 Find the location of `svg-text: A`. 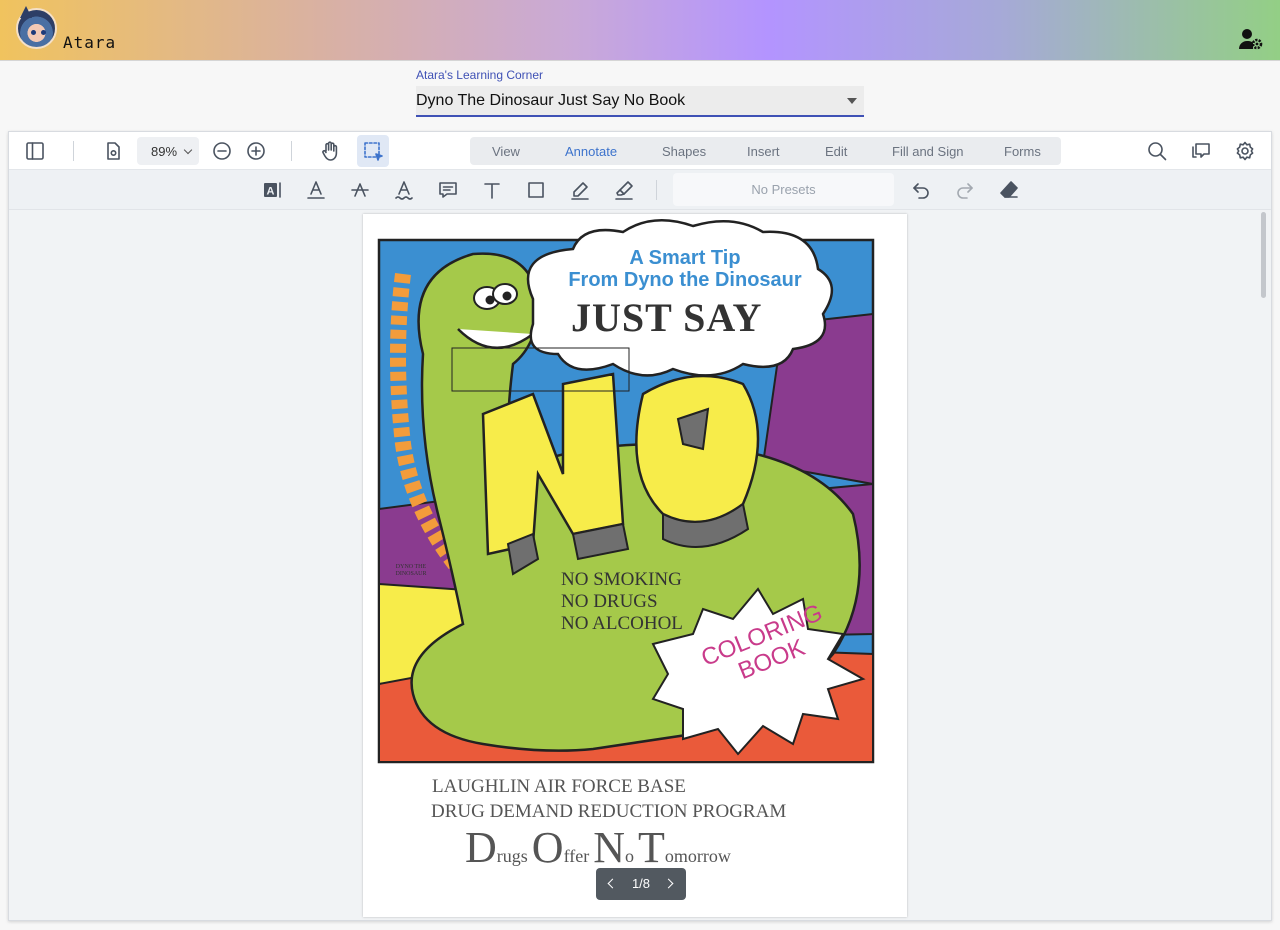

svg-text: A is located at coordinates (271, 192).